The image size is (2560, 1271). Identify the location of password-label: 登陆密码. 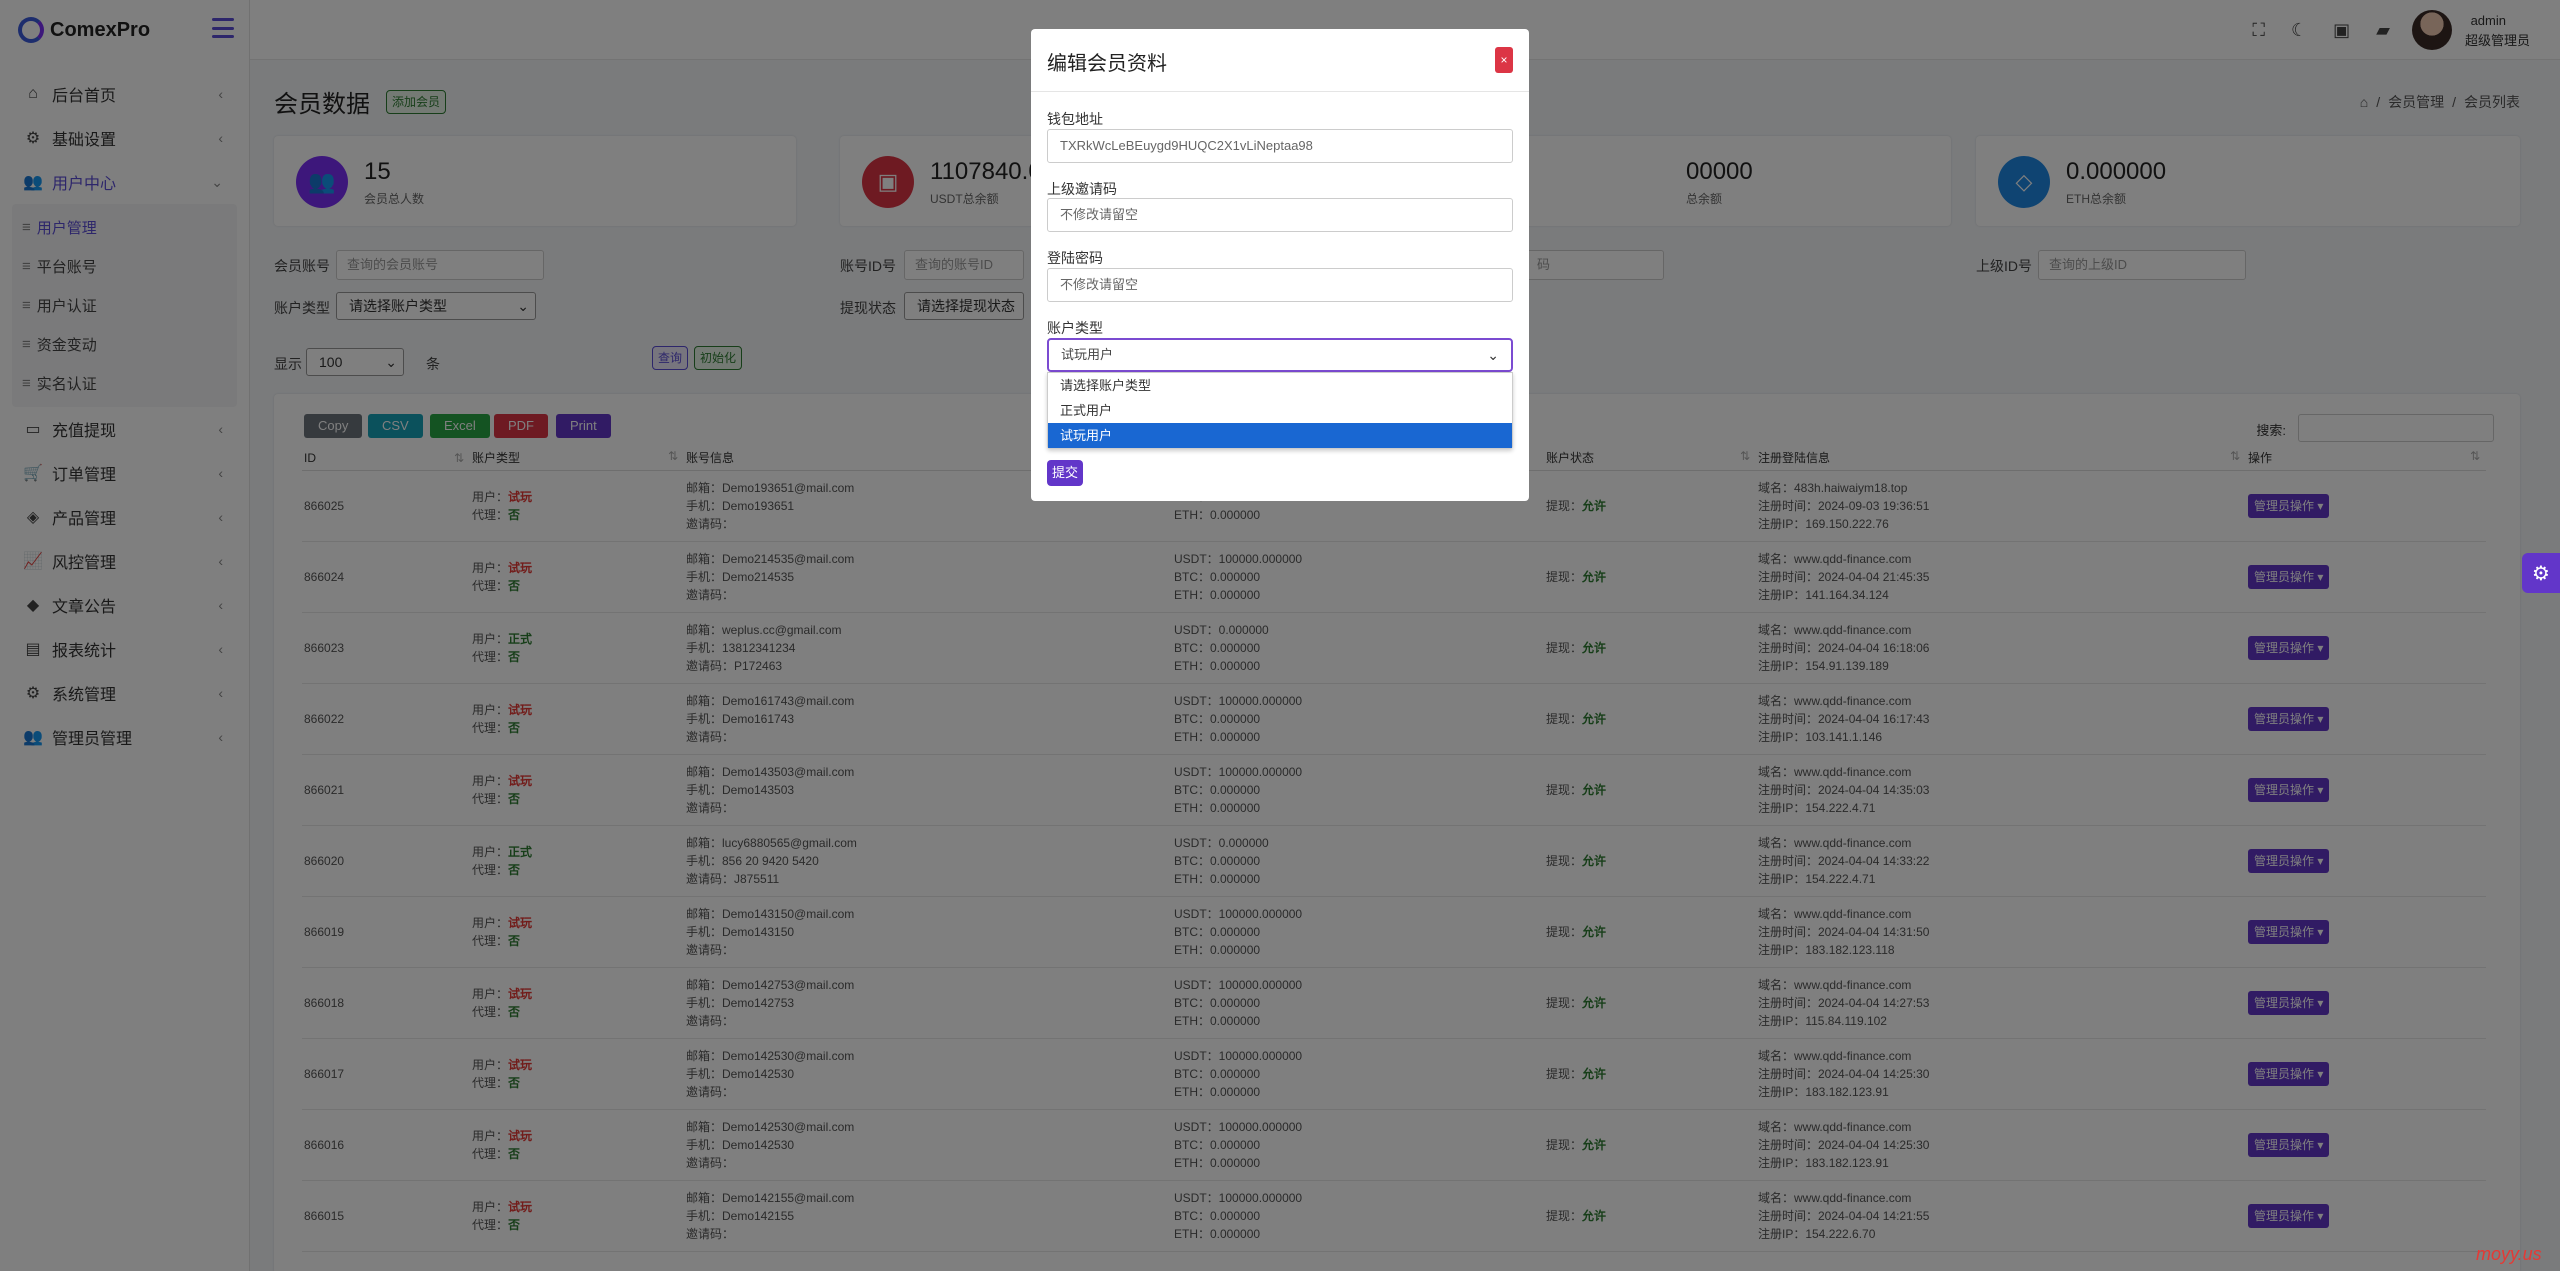
(1075, 258).